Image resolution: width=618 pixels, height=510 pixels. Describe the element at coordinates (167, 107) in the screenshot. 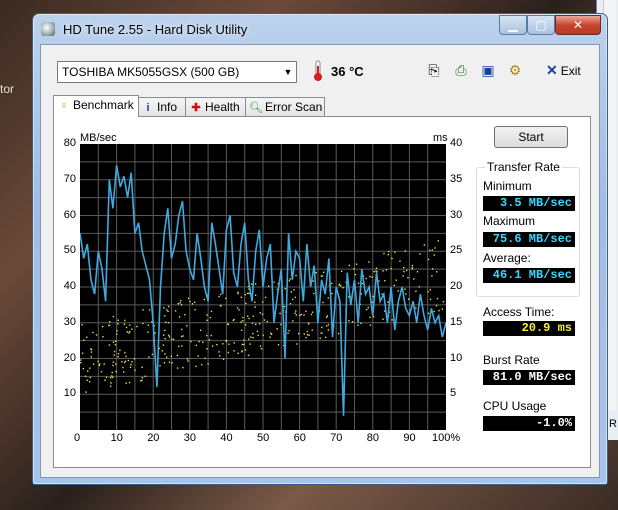

I see `tab-info-label: Info` at that location.